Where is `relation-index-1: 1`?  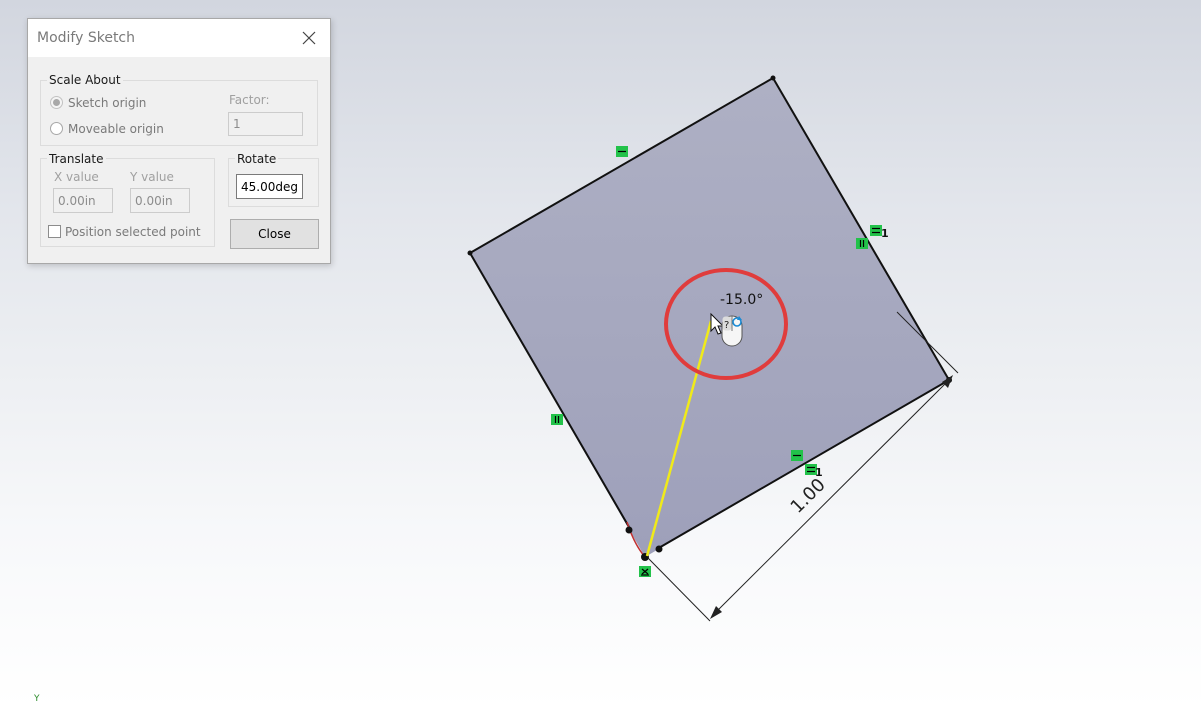
relation-index-1: 1 is located at coordinates (885, 233).